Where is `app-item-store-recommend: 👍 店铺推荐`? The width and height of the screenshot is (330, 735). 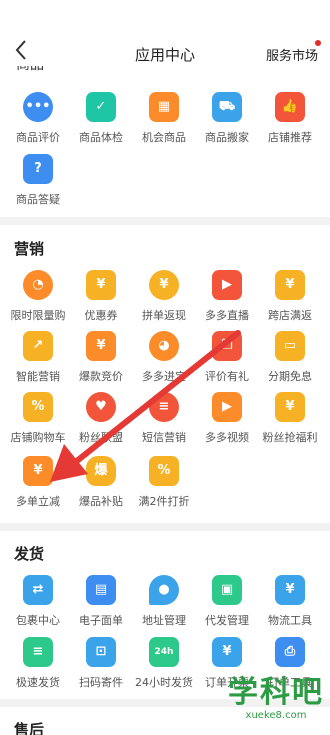 app-item-store-recommend: 👍 店铺推荐 is located at coordinates (290, 122).